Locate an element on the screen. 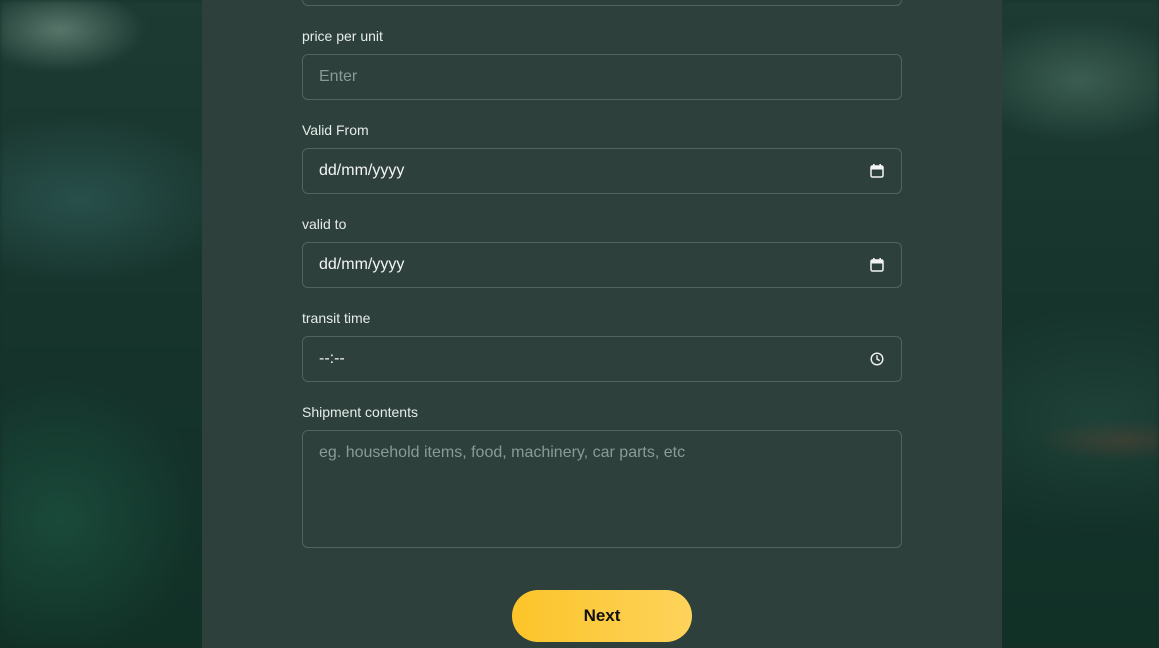  transit-time-value: --:-- is located at coordinates (332, 358).